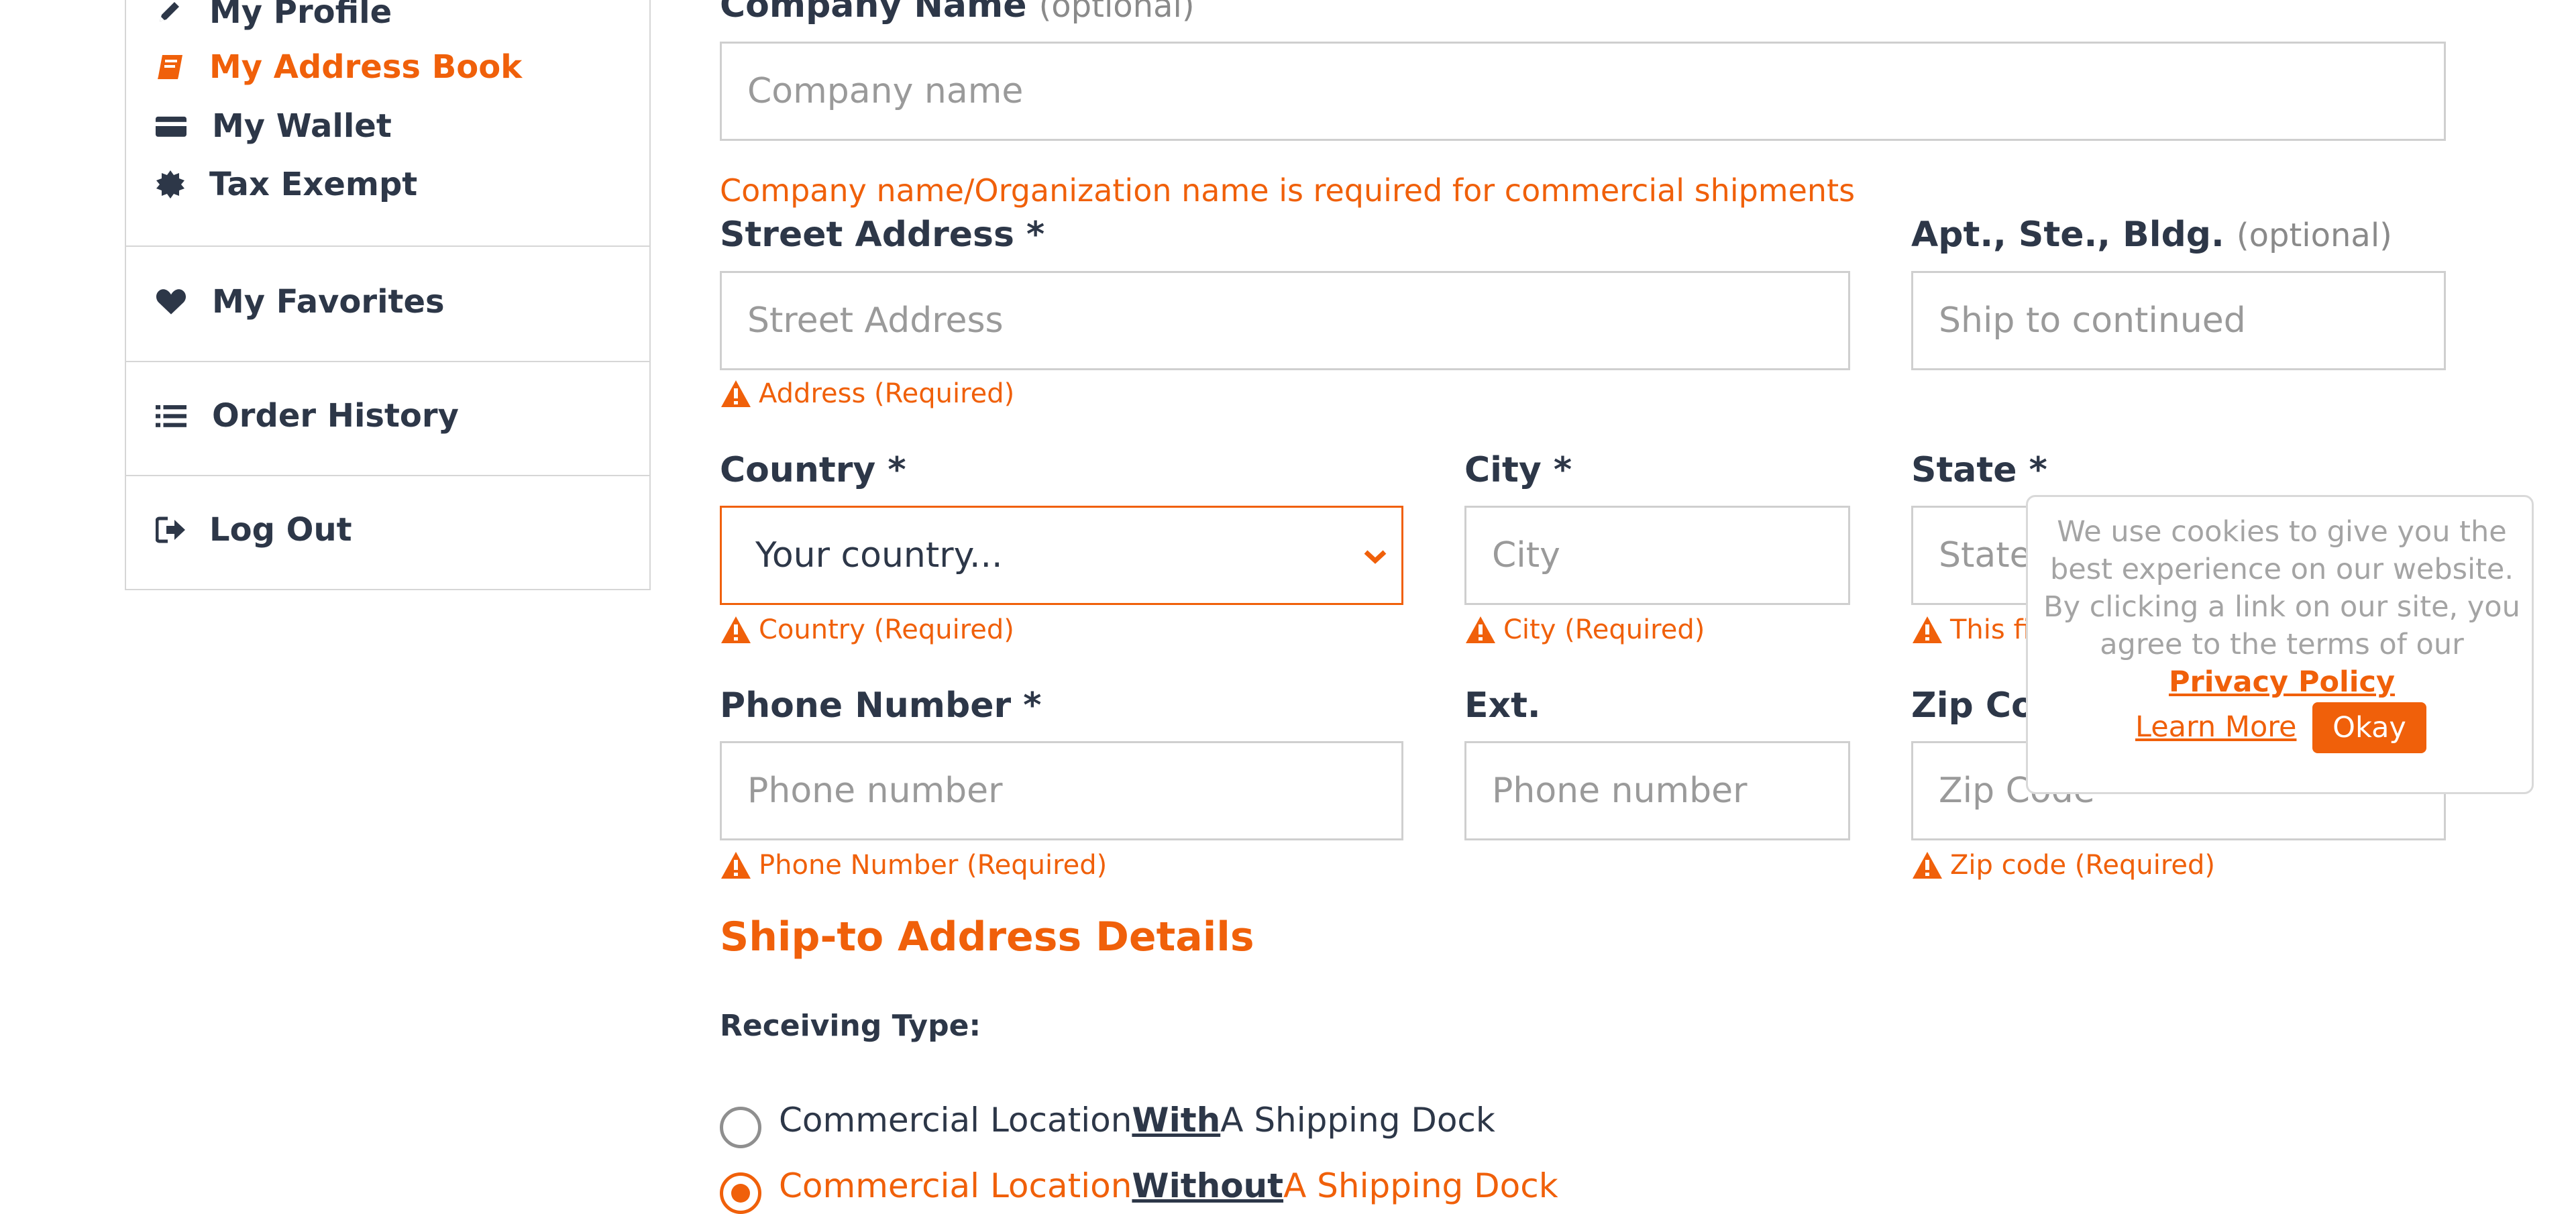  I want to click on company-name-label-text: Company Name, so click(873, 12).